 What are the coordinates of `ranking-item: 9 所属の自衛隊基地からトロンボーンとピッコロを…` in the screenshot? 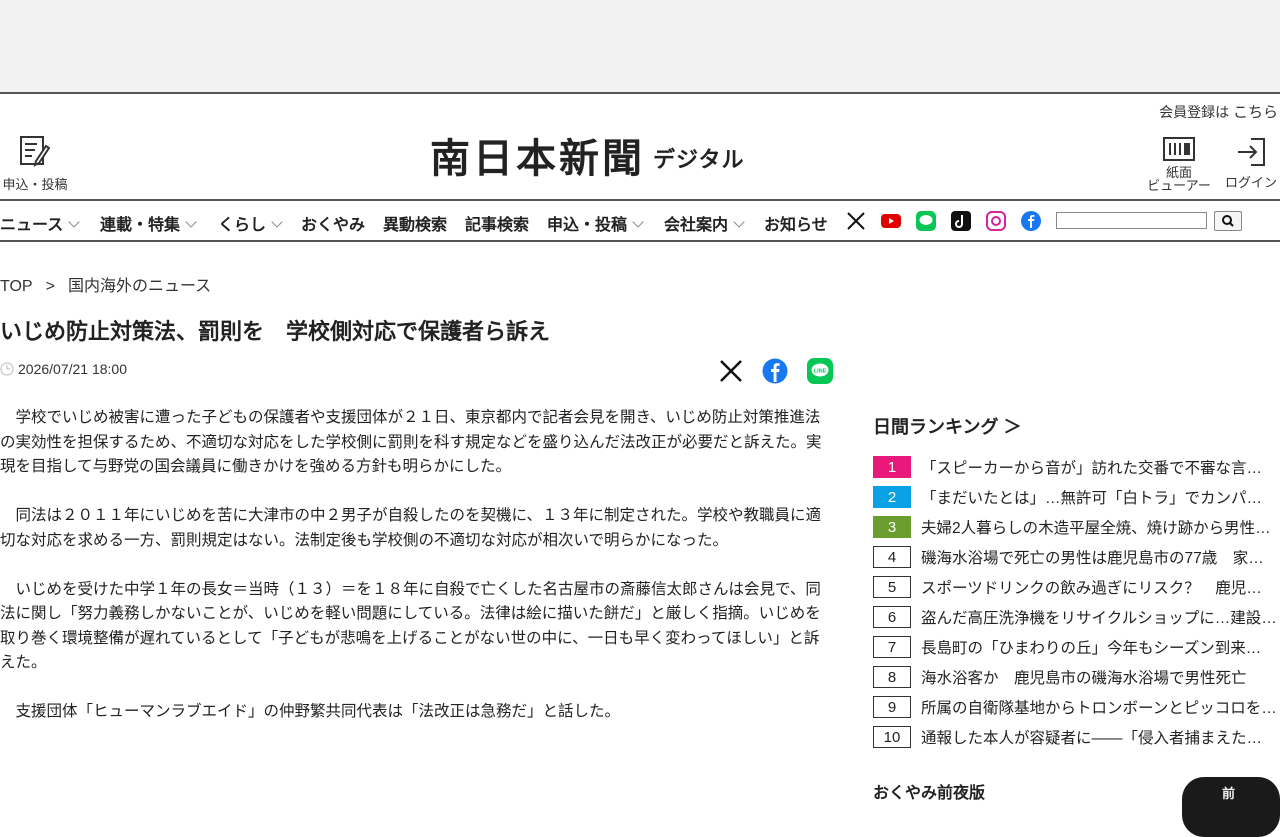 It's located at (1075, 707).